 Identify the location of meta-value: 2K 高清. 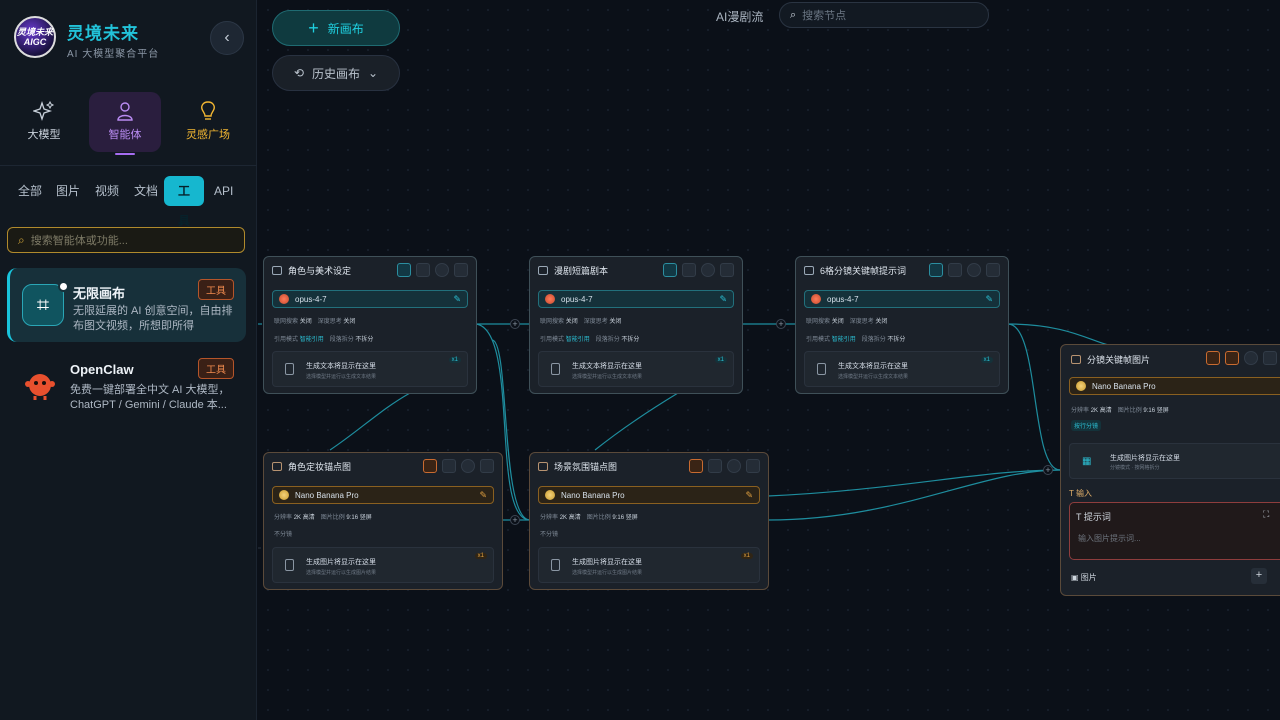
(570, 518).